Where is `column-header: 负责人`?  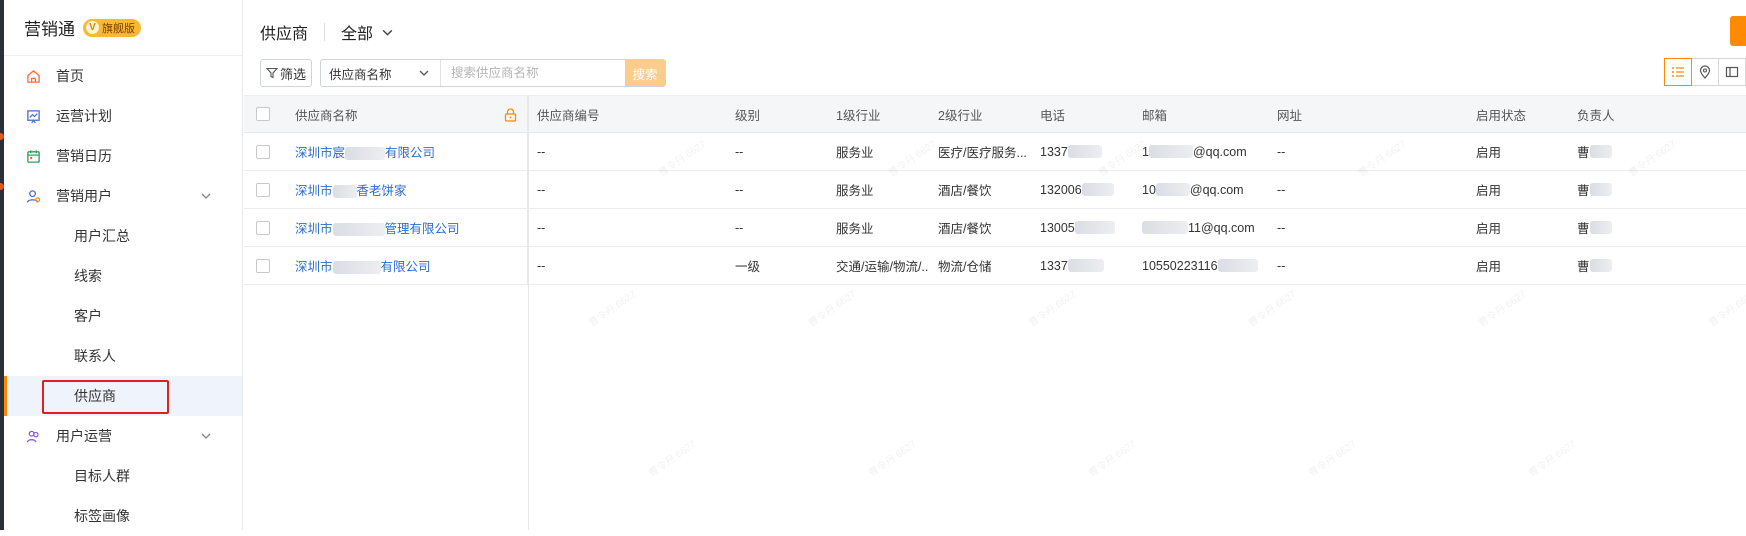 column-header: 负责人 is located at coordinates (1608, 114).